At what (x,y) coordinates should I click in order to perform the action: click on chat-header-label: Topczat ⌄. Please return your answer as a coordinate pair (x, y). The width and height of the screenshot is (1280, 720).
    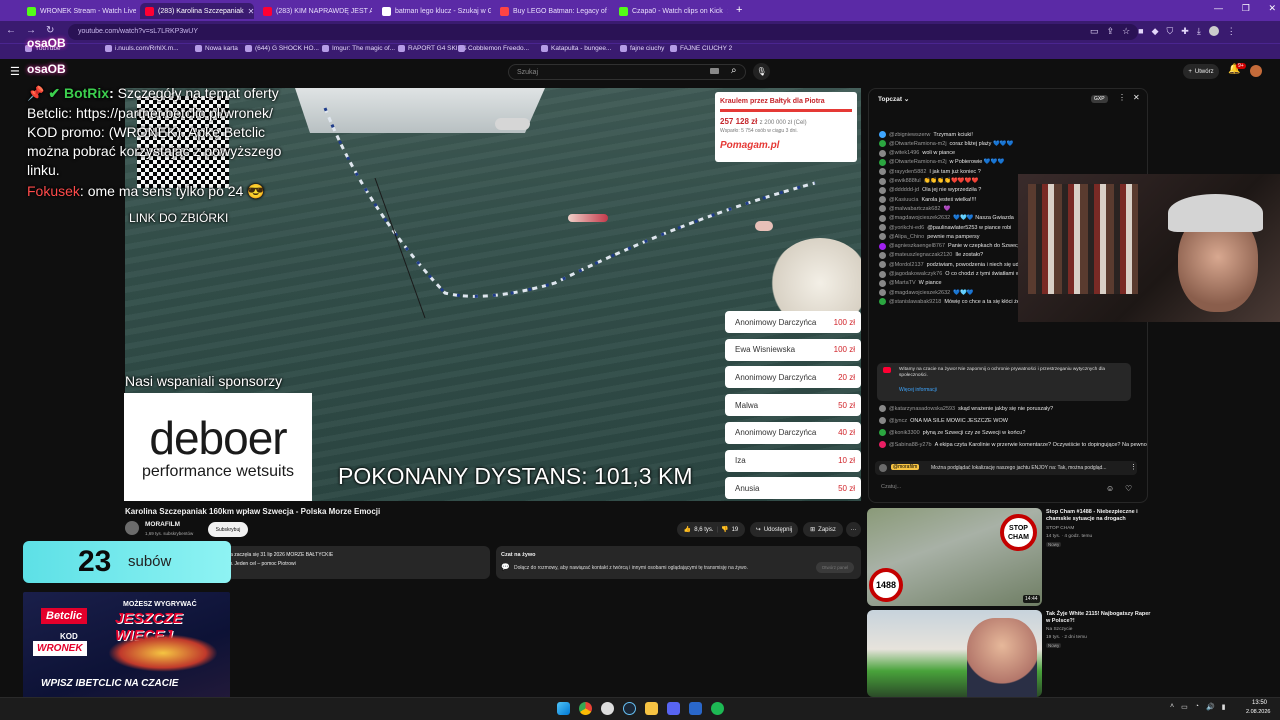
    Looking at the image, I should click on (893, 99).